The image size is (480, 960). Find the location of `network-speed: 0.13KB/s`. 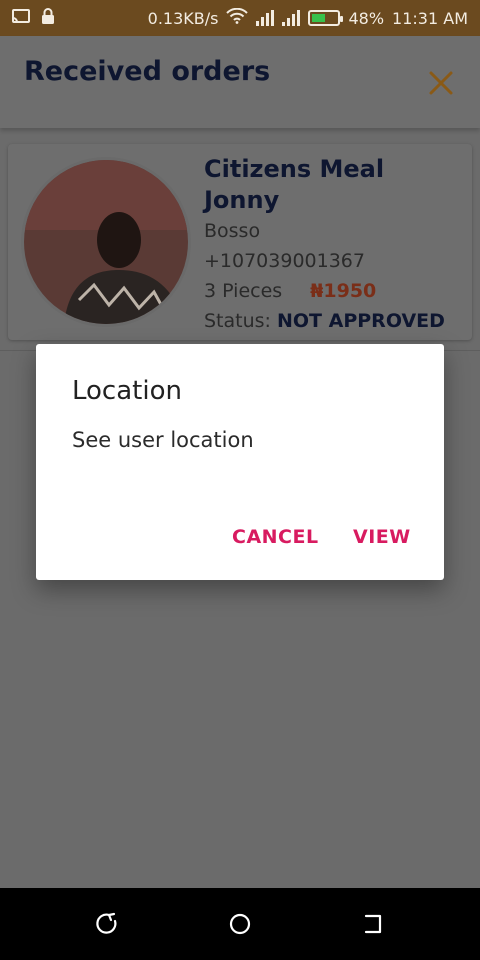

network-speed: 0.13KB/s is located at coordinates (183, 18).